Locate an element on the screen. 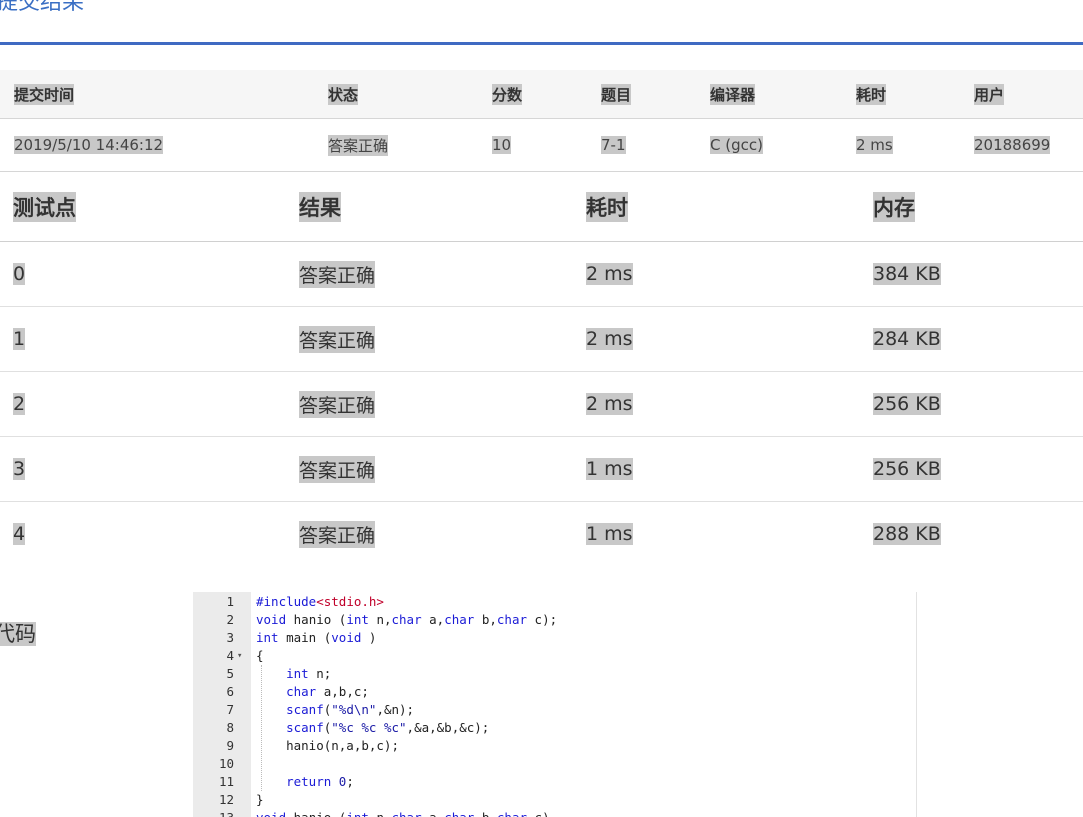 This screenshot has width=1083, height=817. testcase-memory: 288 KB is located at coordinates (907, 534).